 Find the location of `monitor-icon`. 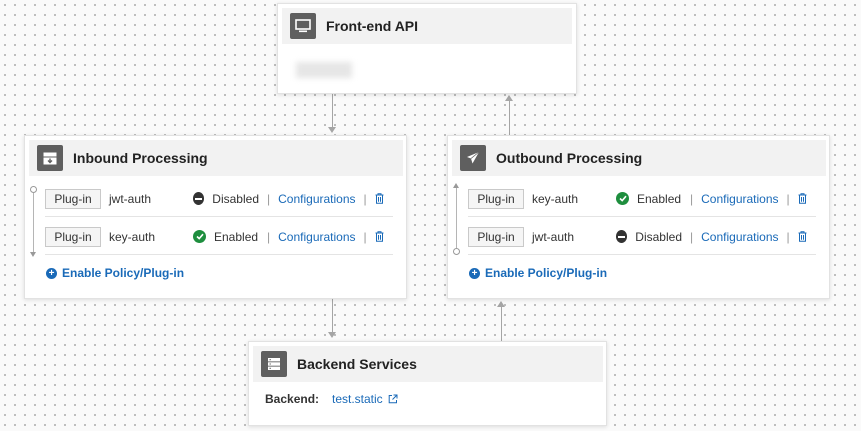

monitor-icon is located at coordinates (303, 26).